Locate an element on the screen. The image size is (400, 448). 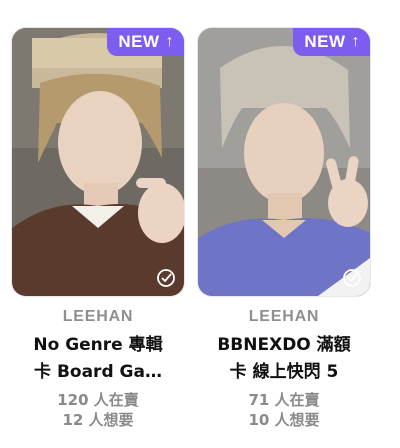
item-title: BBNEXDO 滿額 卡 線上快閃 5 is located at coordinates (284, 359).